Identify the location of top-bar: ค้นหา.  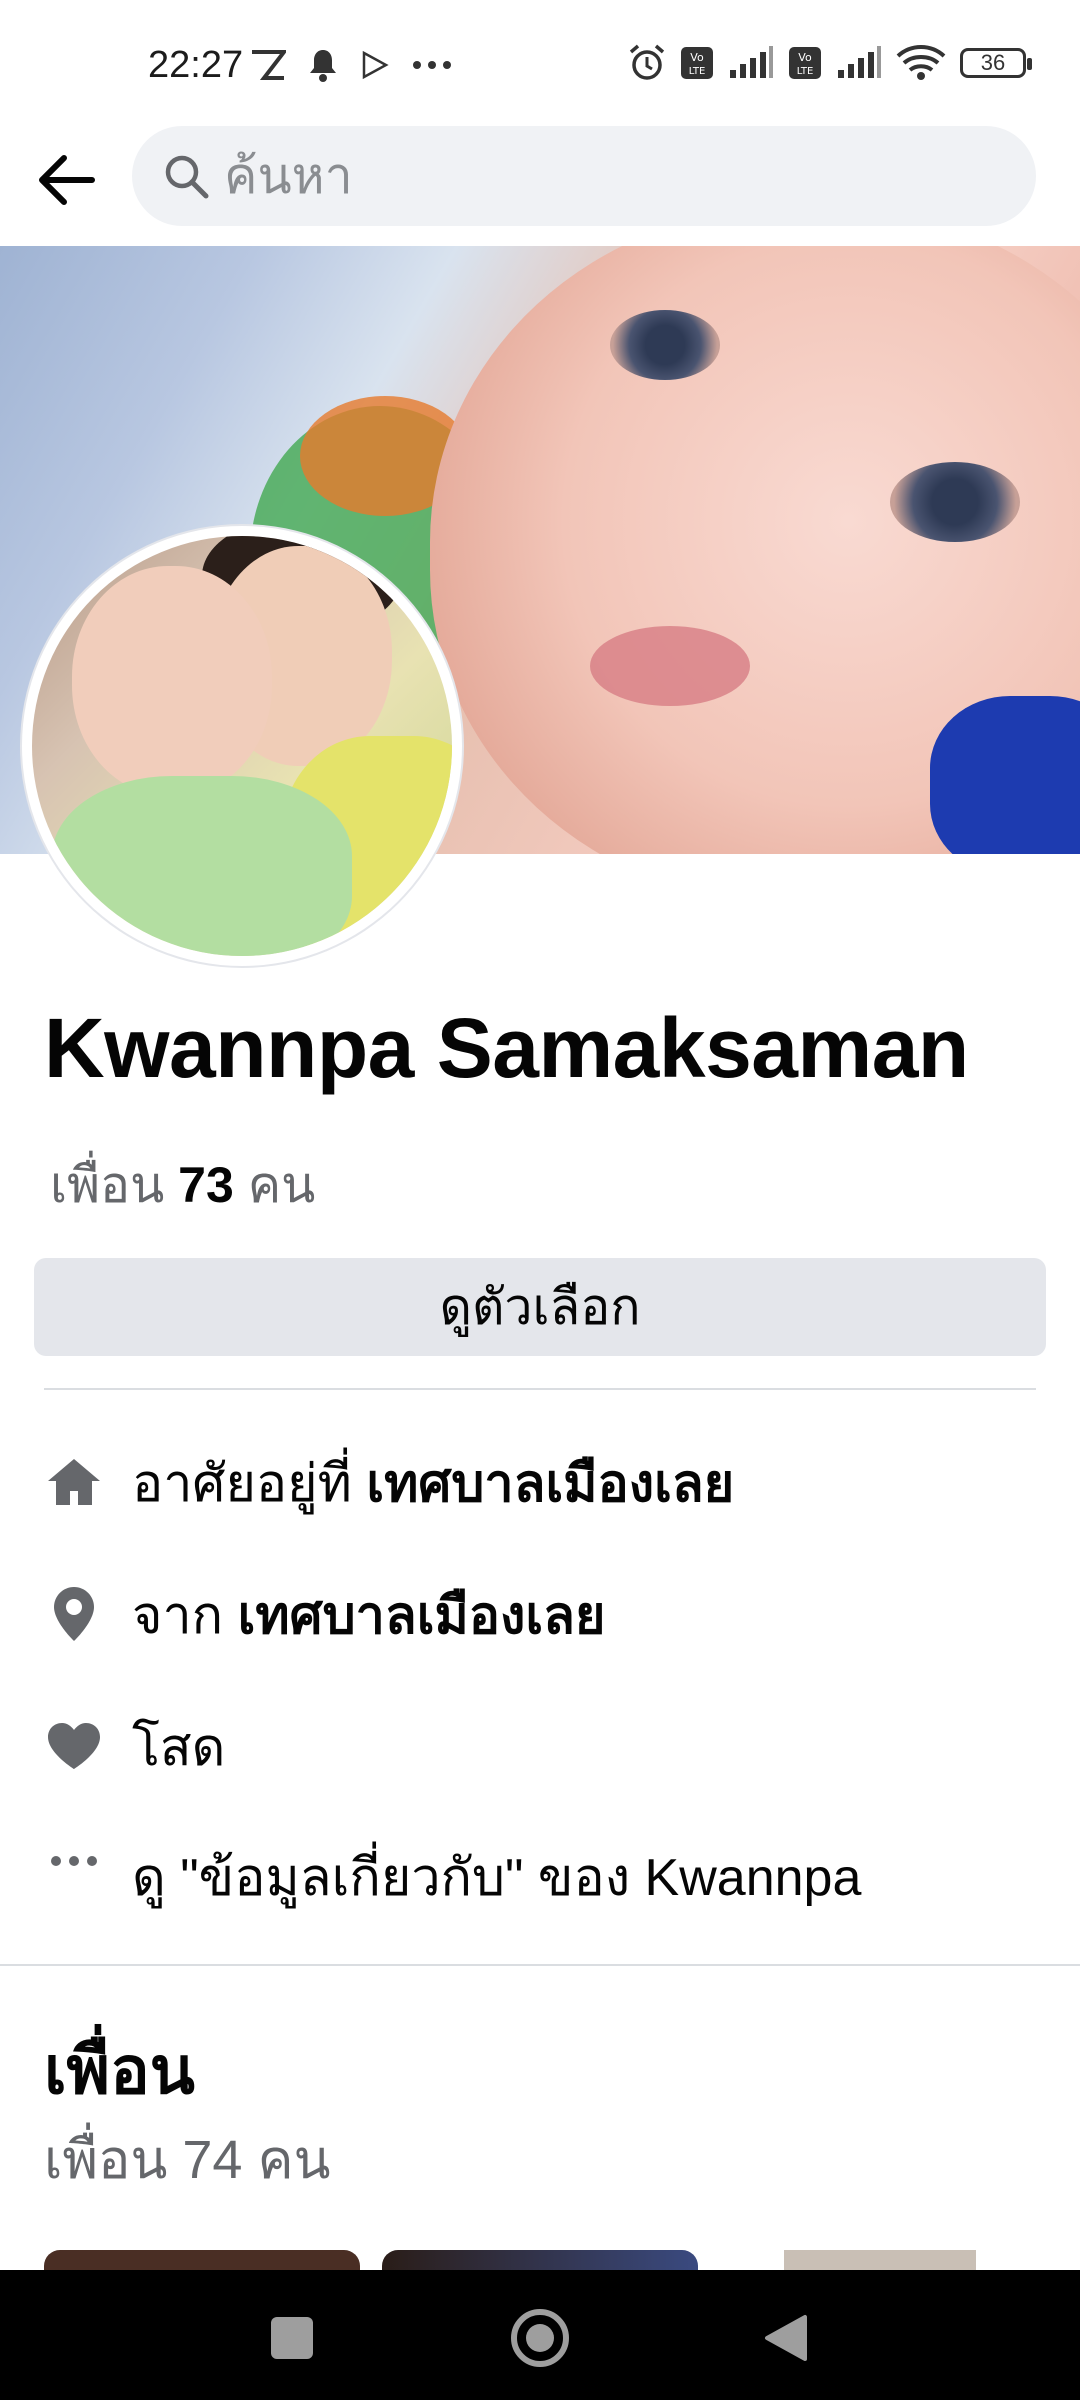
(540, 184).